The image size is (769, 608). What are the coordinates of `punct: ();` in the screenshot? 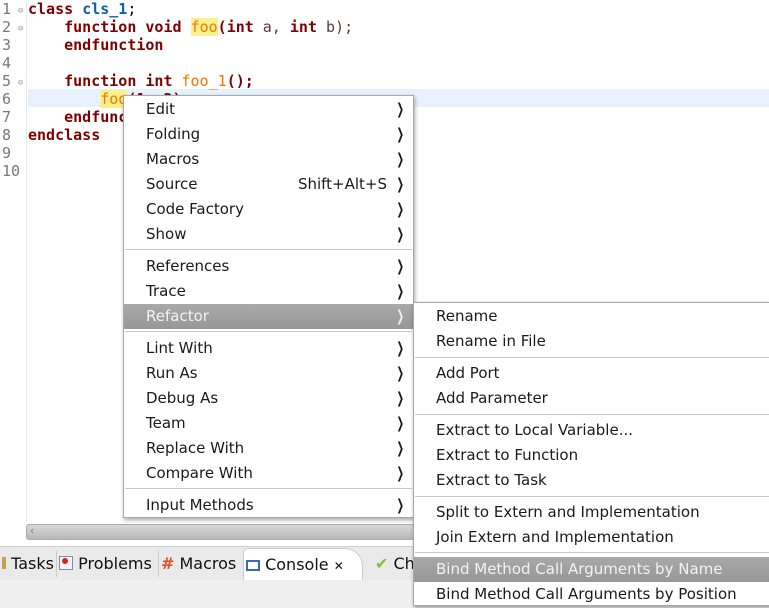 It's located at (240, 81).